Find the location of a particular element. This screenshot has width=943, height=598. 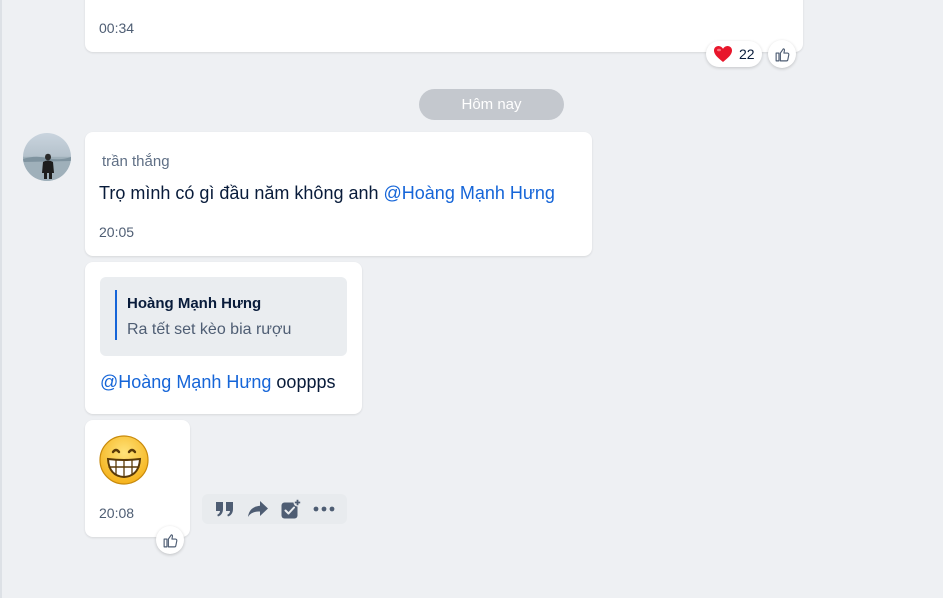

quoted-sender: Hoàng Mạnh Hưng is located at coordinates (194, 303).